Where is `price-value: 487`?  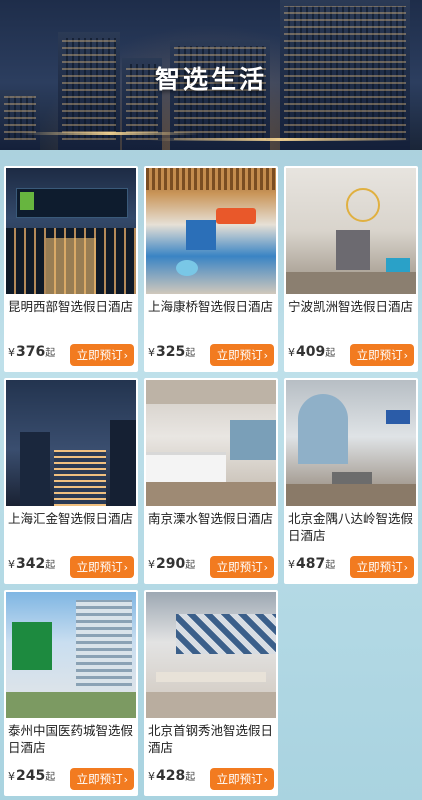 price-value: 487 is located at coordinates (311, 564).